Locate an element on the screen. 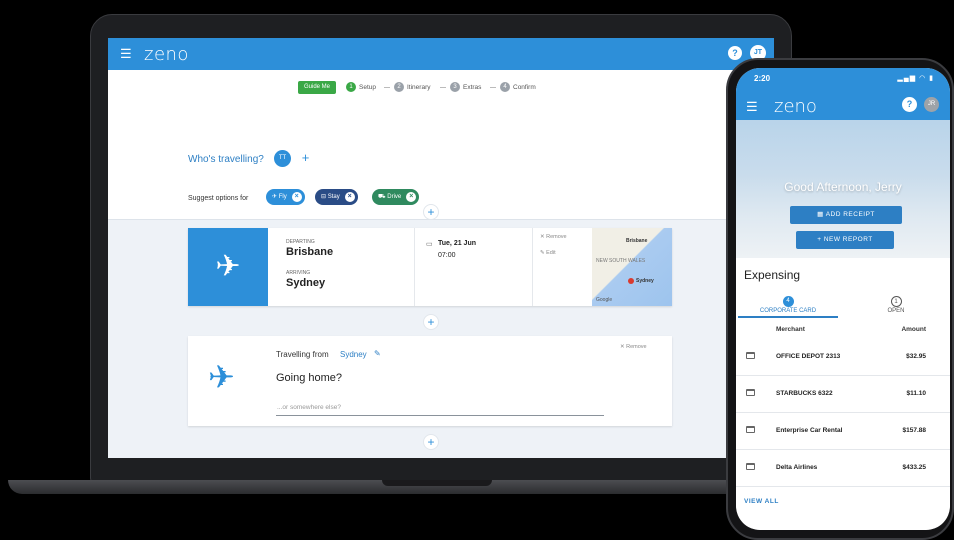 Image resolution: width=954 pixels, height=540 pixels. going-home-prompt: Going home? is located at coordinates (309, 378).